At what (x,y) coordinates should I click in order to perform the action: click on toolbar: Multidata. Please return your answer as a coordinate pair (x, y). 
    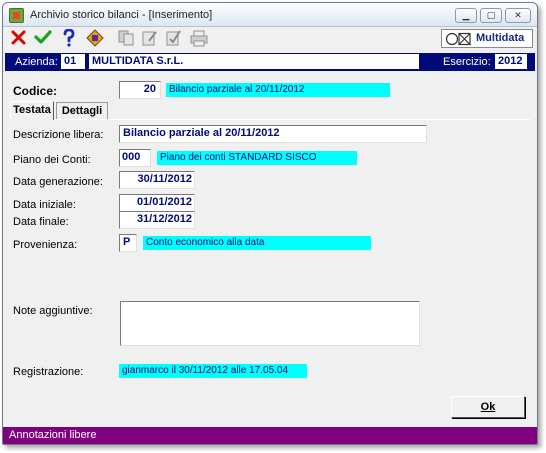
    Looking at the image, I should click on (270, 39).